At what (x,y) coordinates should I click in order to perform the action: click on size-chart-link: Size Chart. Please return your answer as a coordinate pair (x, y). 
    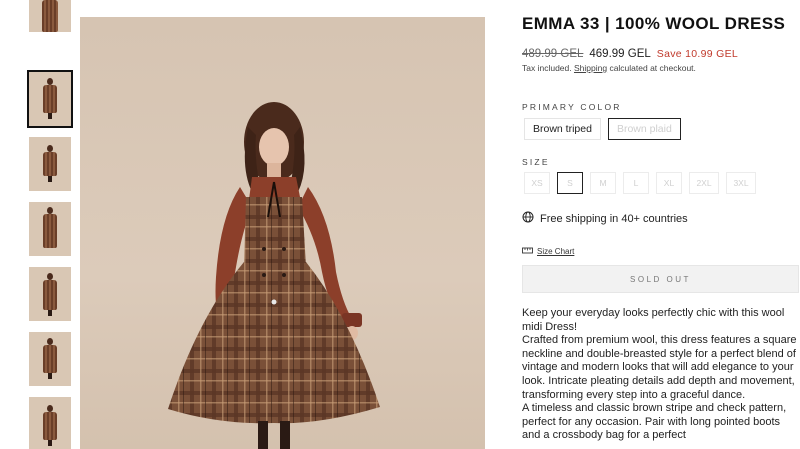
    Looking at the image, I should click on (548, 251).